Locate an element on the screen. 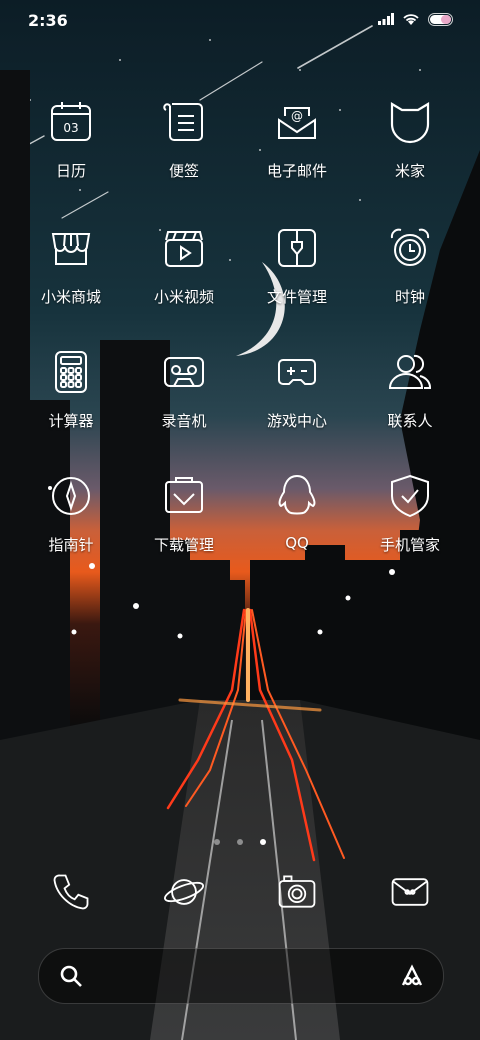 The height and width of the screenshot is (1040, 480). app-label: 便签 is located at coordinates (183, 171).